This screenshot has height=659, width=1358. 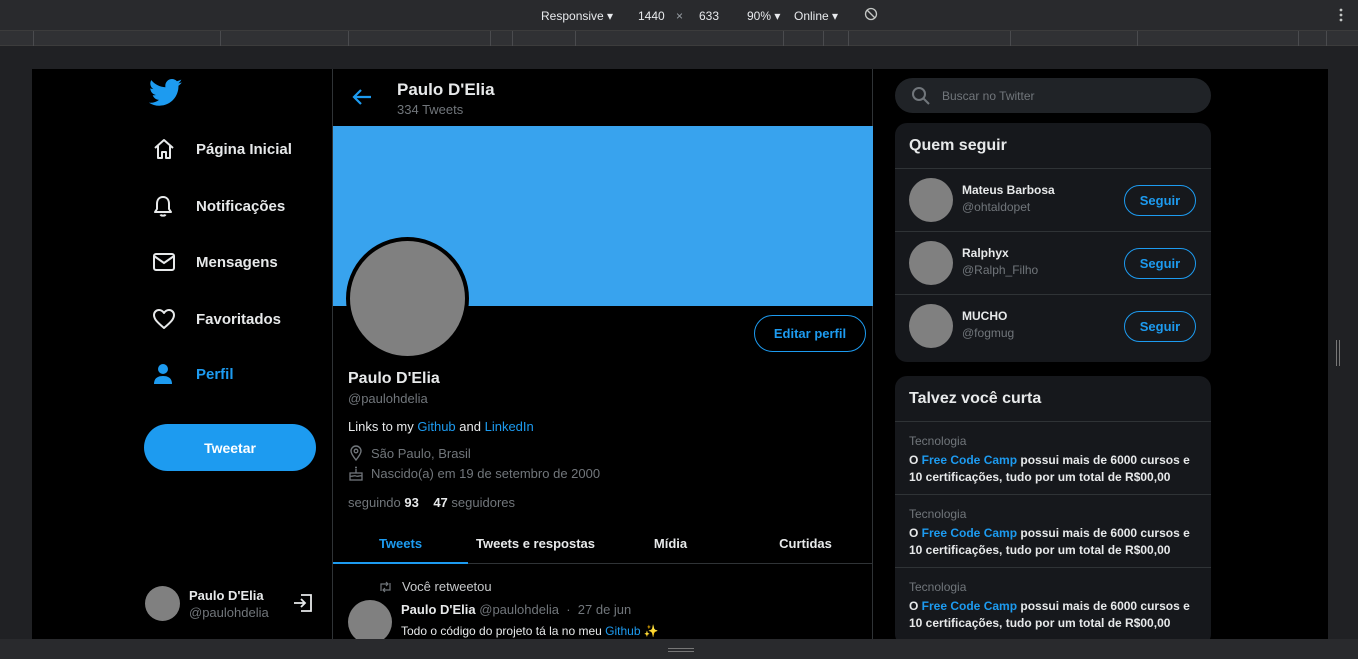 I want to click on search-icon, so click(x=921, y=96).